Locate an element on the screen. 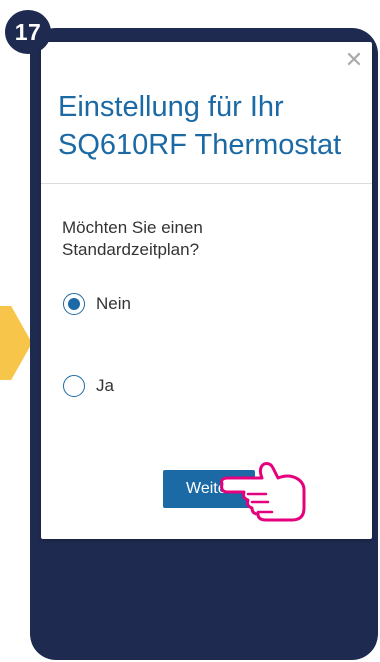 Image resolution: width=380 pixels, height=662 pixels. divider is located at coordinates (206, 183).